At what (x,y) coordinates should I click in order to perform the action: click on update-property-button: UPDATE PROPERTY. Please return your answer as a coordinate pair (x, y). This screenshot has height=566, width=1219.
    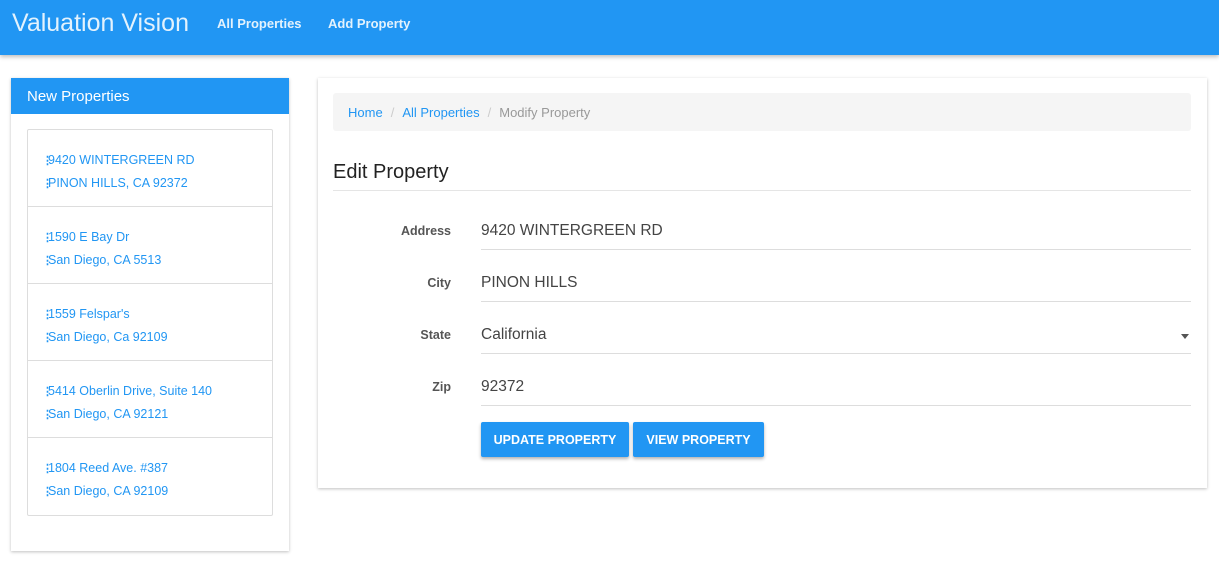
    Looking at the image, I should click on (555, 439).